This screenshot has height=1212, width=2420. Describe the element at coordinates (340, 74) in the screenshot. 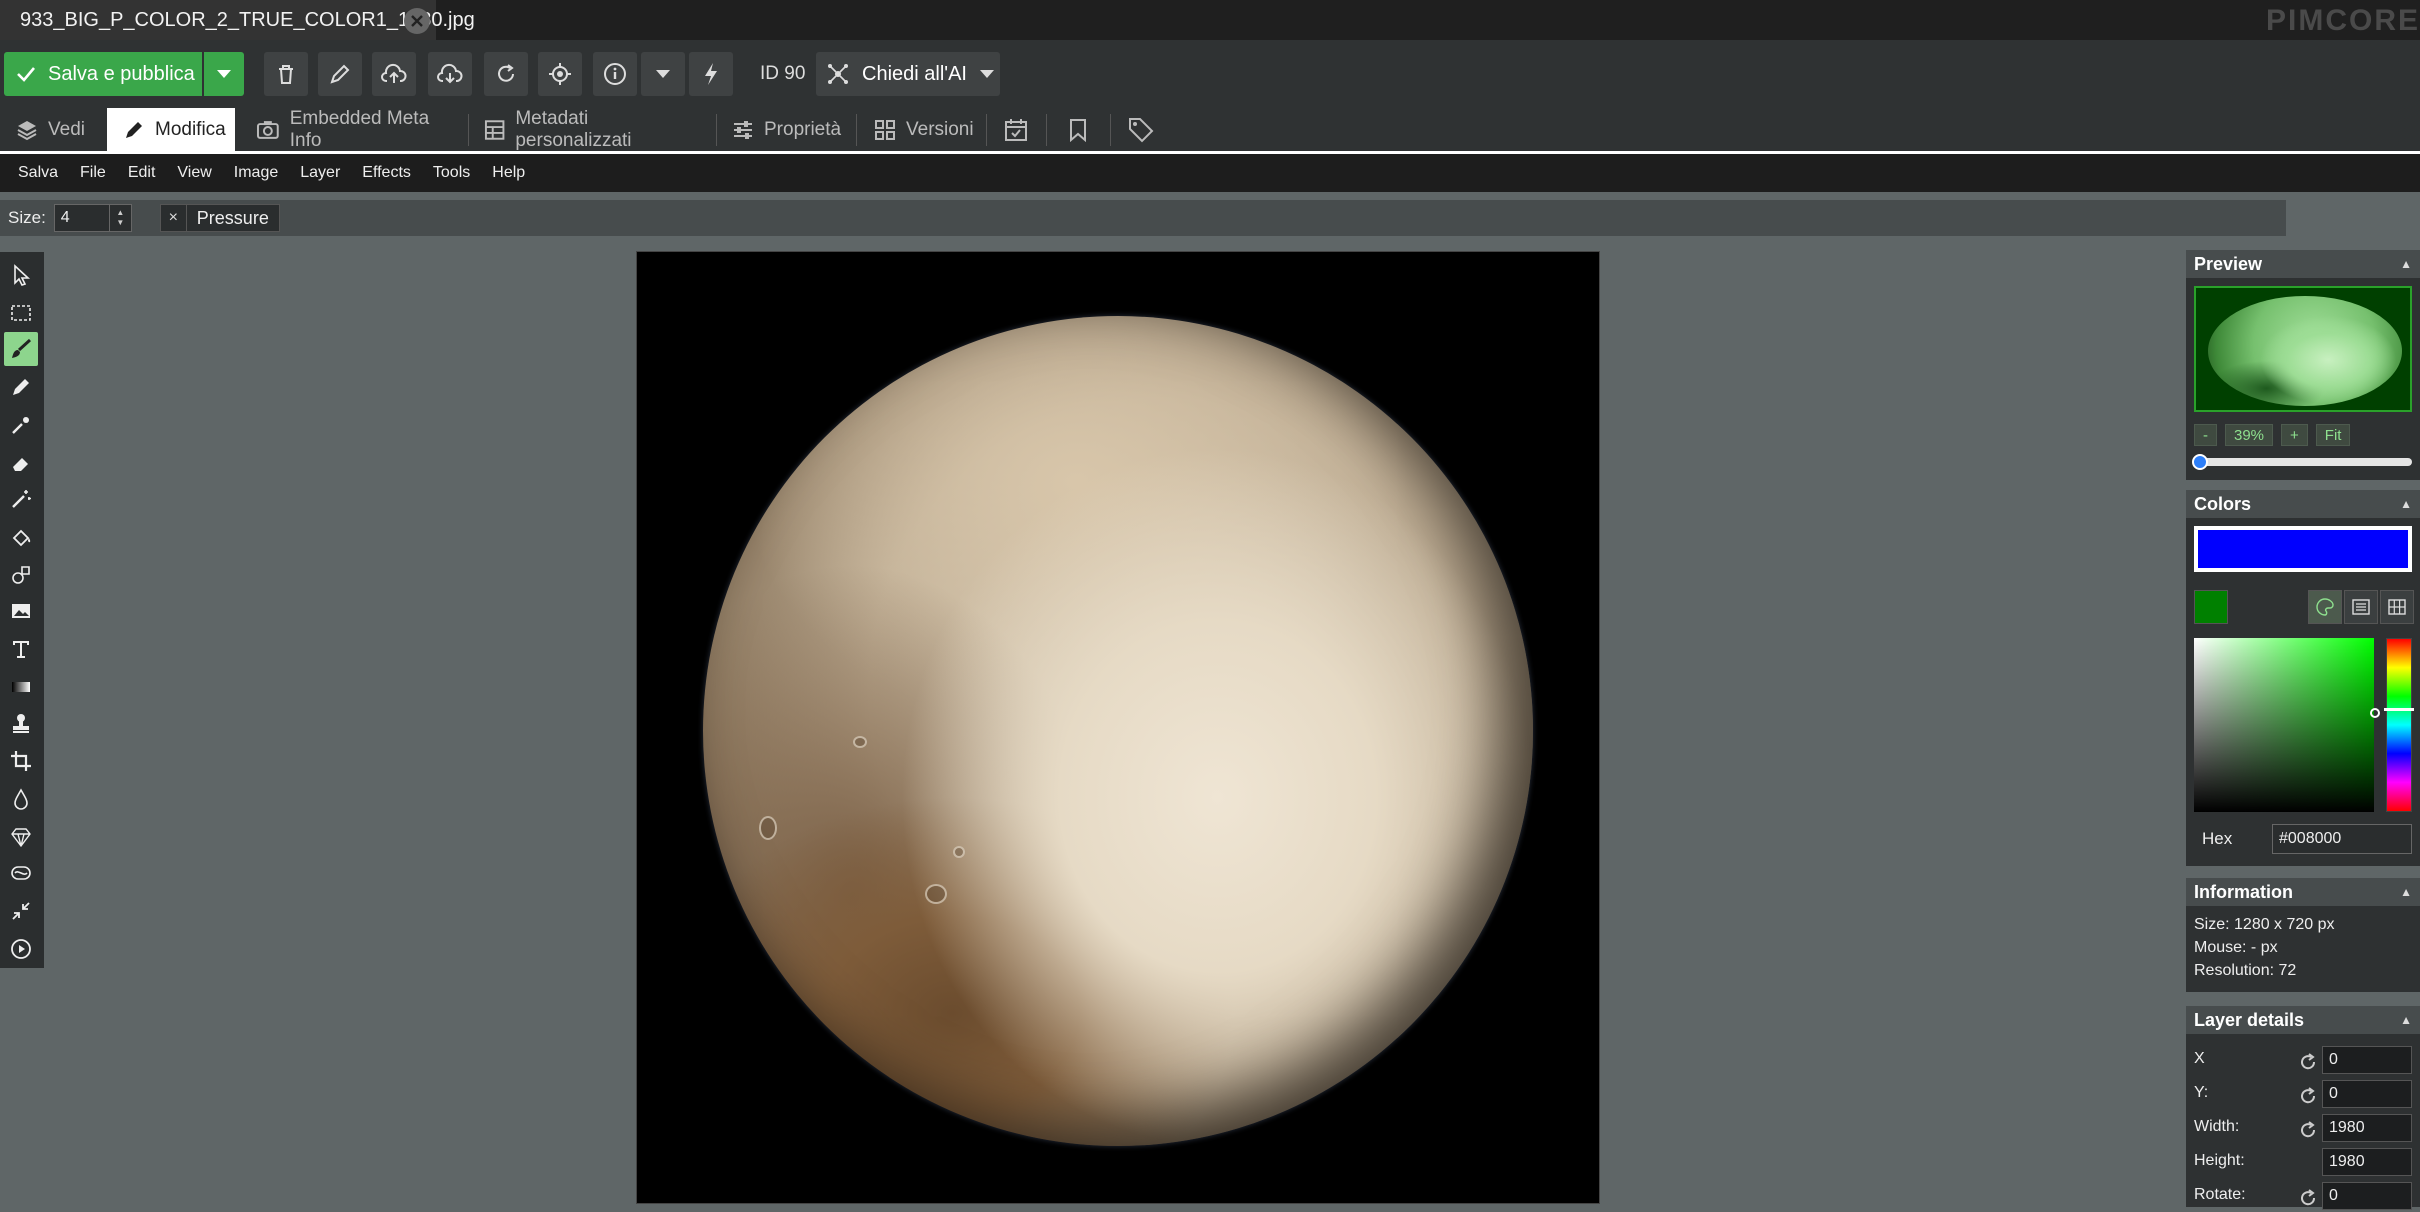

I see `rename-button` at that location.